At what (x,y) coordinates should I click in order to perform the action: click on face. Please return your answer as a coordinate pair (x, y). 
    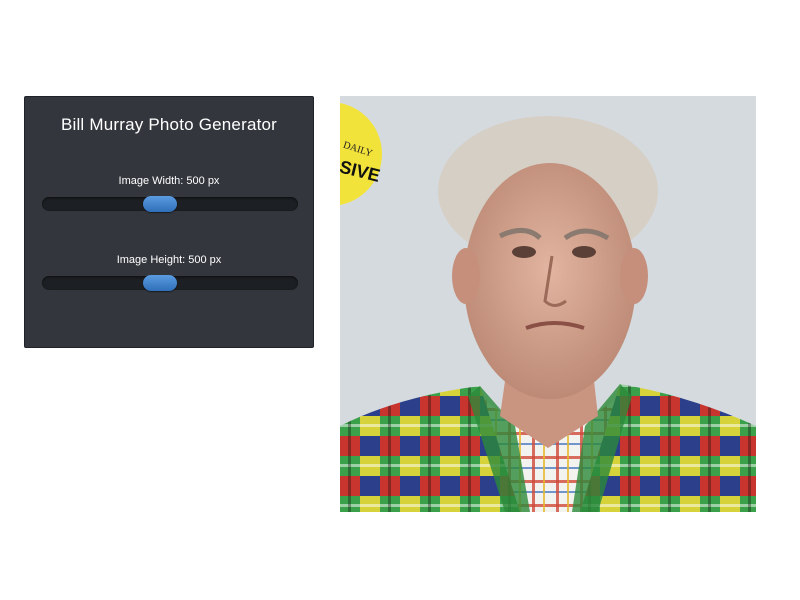
    Looking at the image, I should click on (550, 281).